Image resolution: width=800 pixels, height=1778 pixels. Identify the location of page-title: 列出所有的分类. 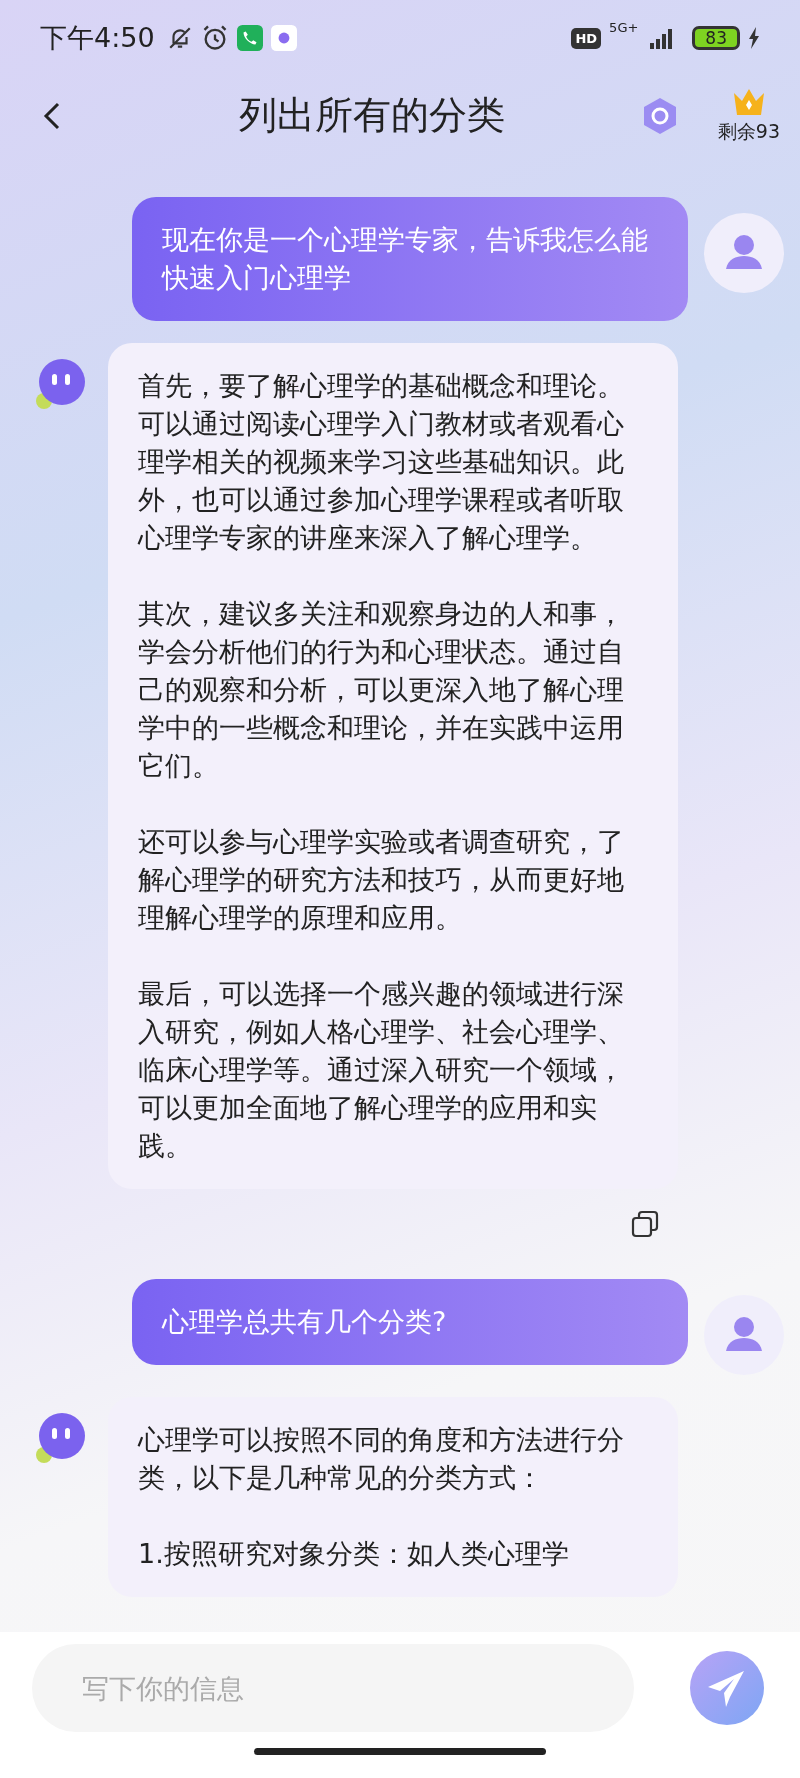
(371, 115).